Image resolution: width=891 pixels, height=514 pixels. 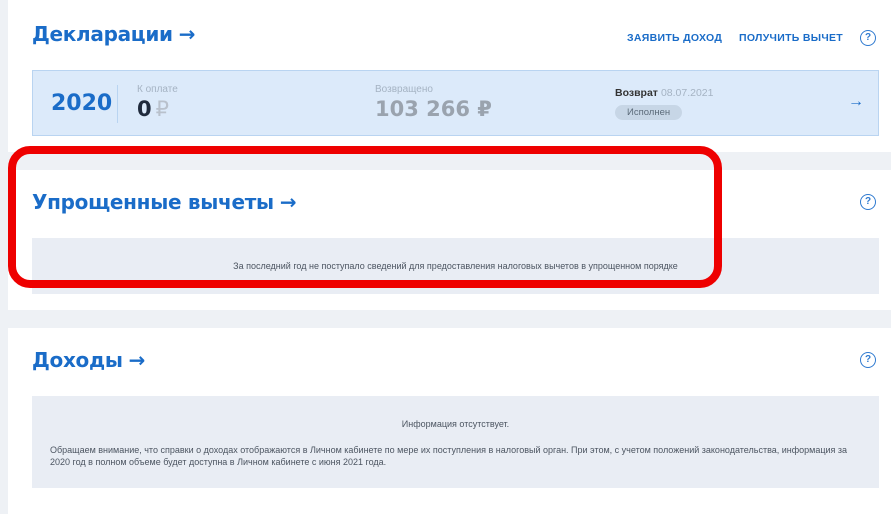 I want to click on income-info-heading: Информация отсутствует., so click(x=455, y=424).